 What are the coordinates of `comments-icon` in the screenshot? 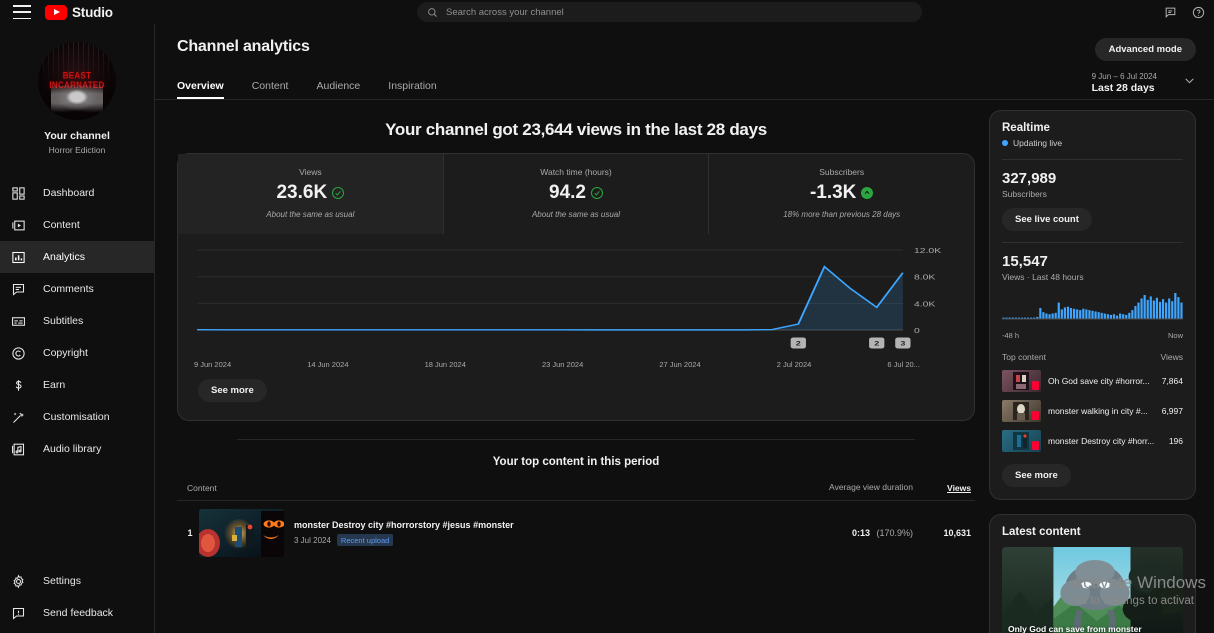 It's located at (18, 289).